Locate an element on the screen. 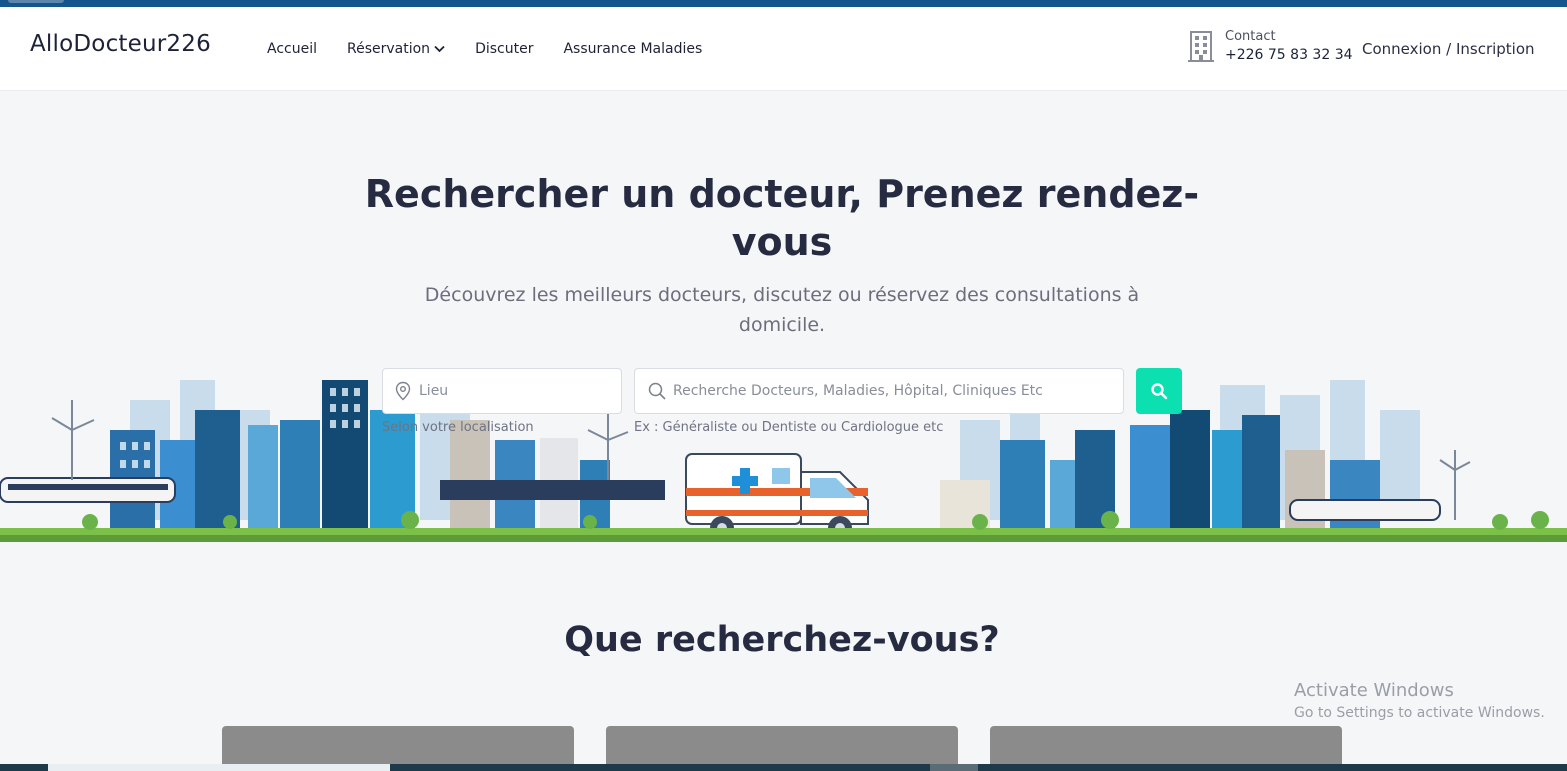 The height and width of the screenshot is (771, 1567). taskbar-search-box is located at coordinates (219, 767).